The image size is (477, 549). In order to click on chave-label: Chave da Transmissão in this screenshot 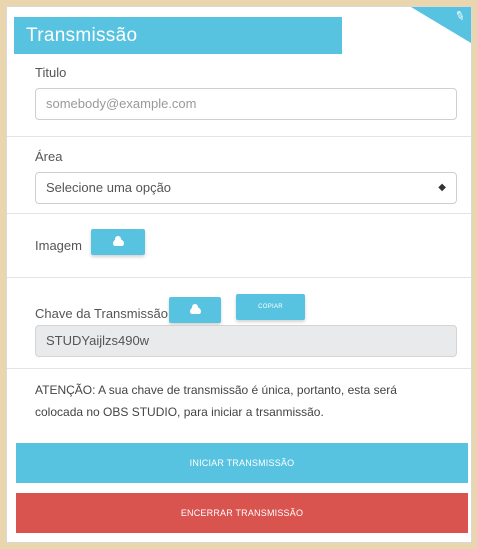, I will do `click(101, 313)`.